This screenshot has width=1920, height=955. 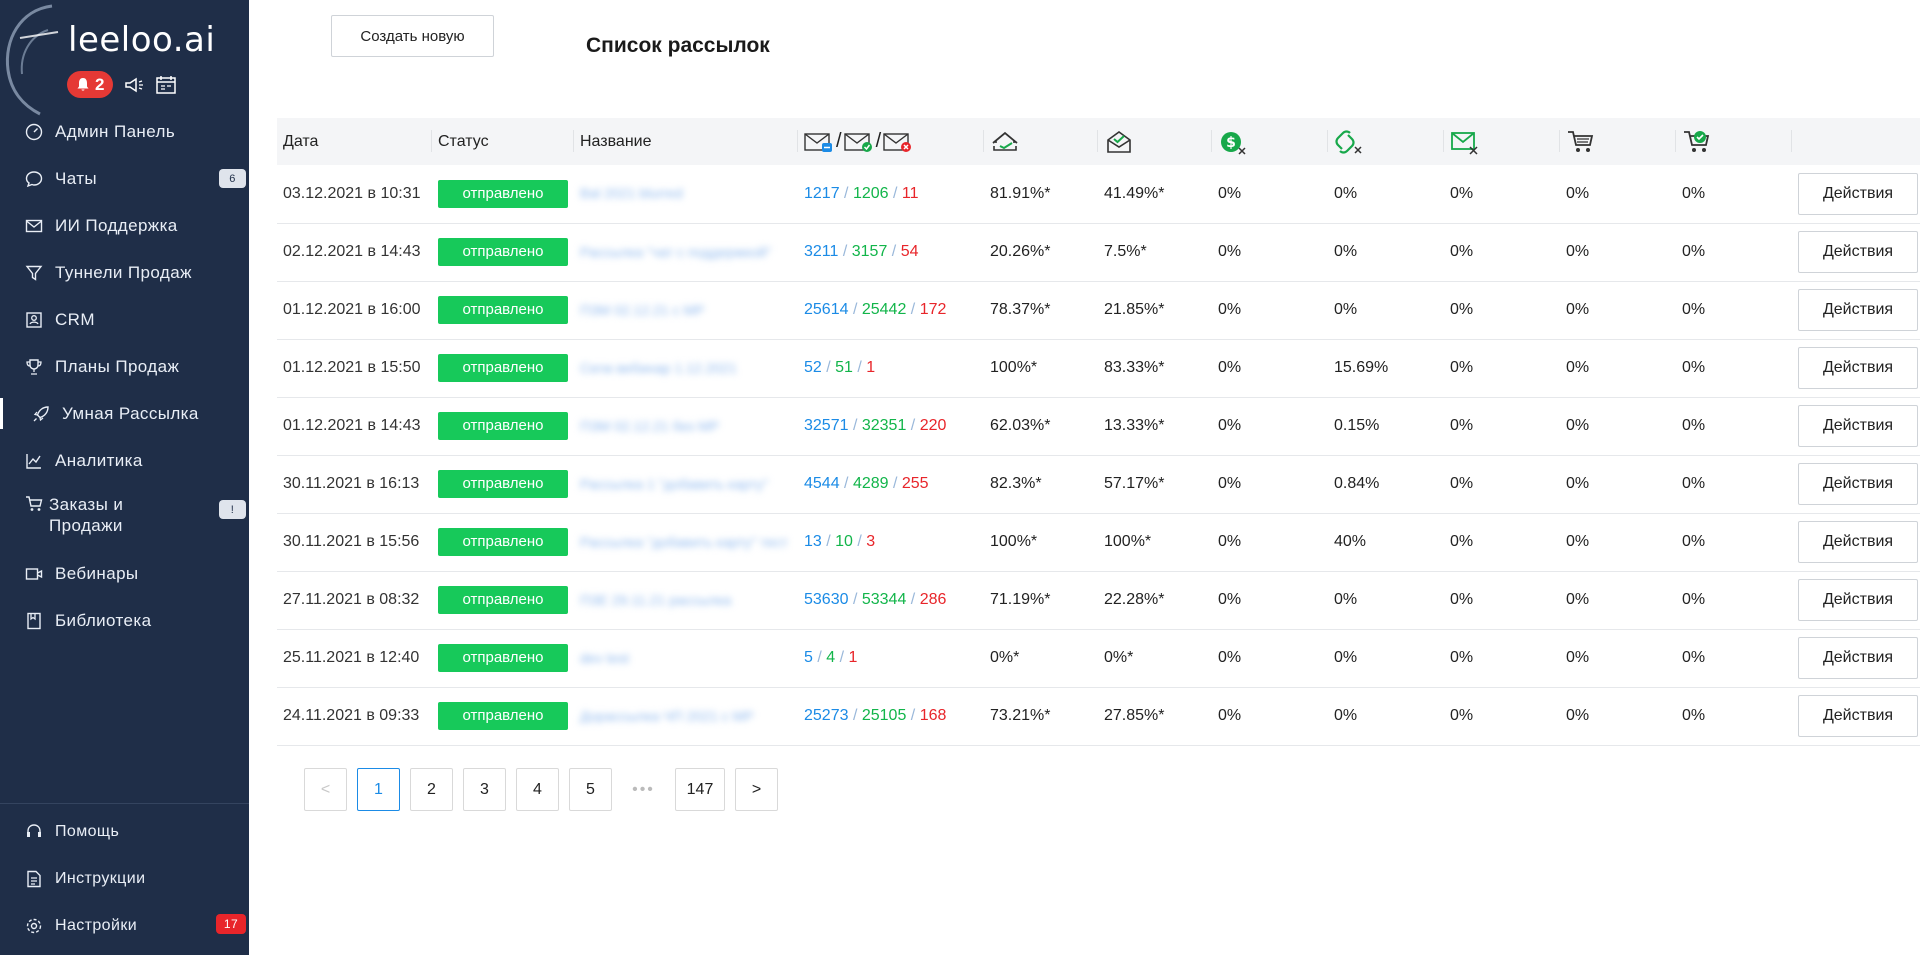 I want to click on sidebar-item-smart-mailing: Умная Рассылка, so click(x=124, y=413).